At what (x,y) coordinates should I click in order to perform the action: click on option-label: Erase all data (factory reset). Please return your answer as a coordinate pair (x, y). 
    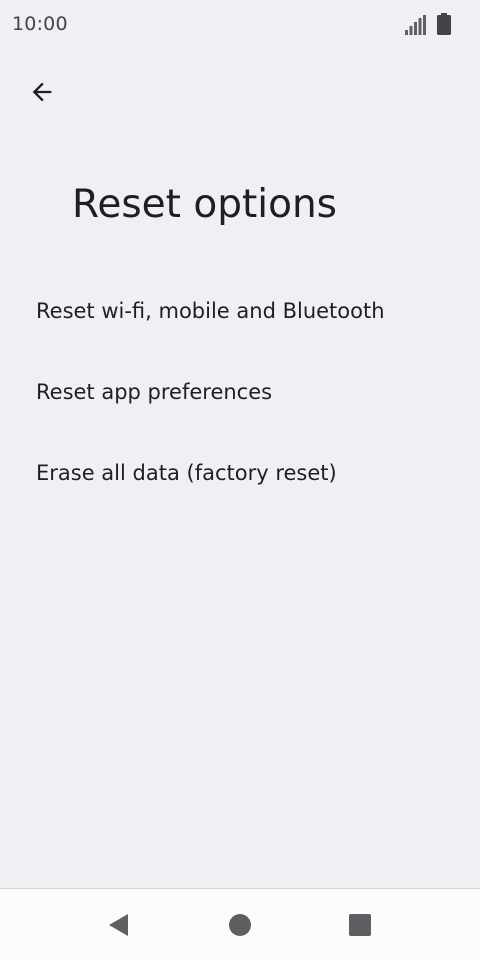
    Looking at the image, I should click on (186, 472).